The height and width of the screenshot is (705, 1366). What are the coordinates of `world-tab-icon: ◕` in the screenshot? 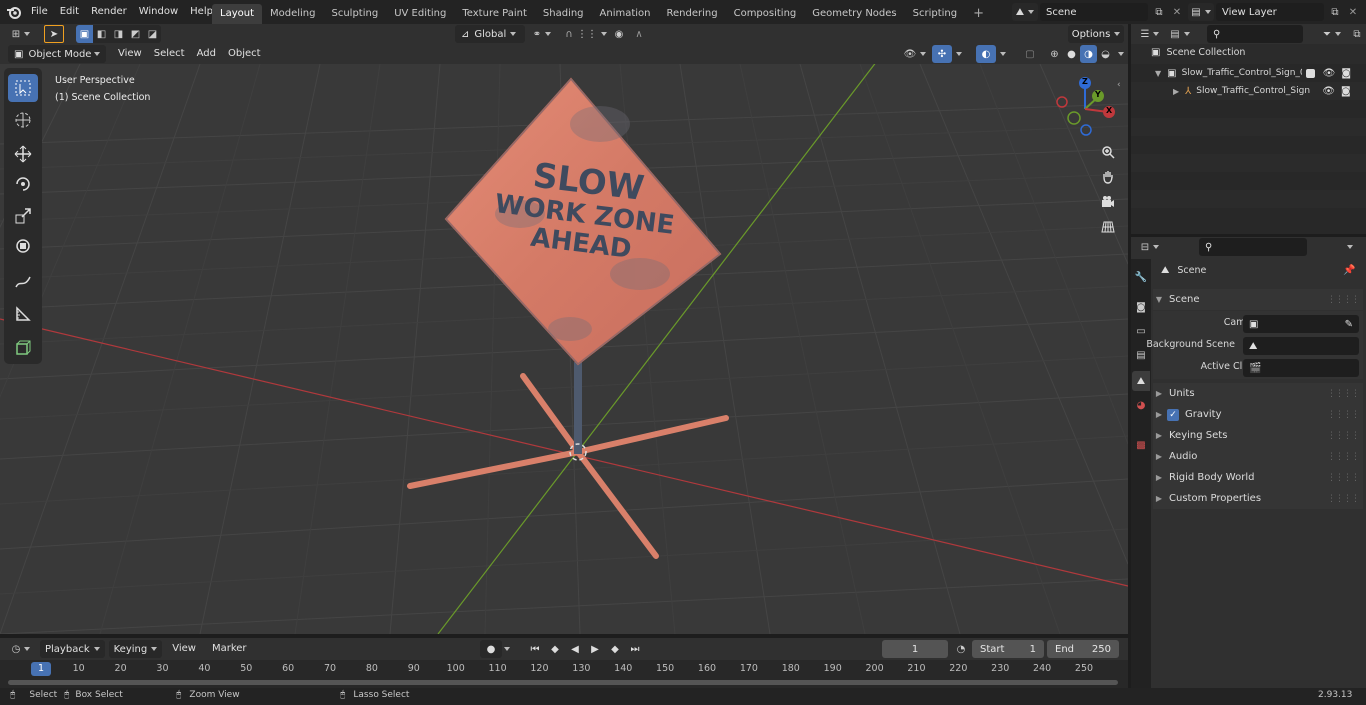 It's located at (1141, 405).